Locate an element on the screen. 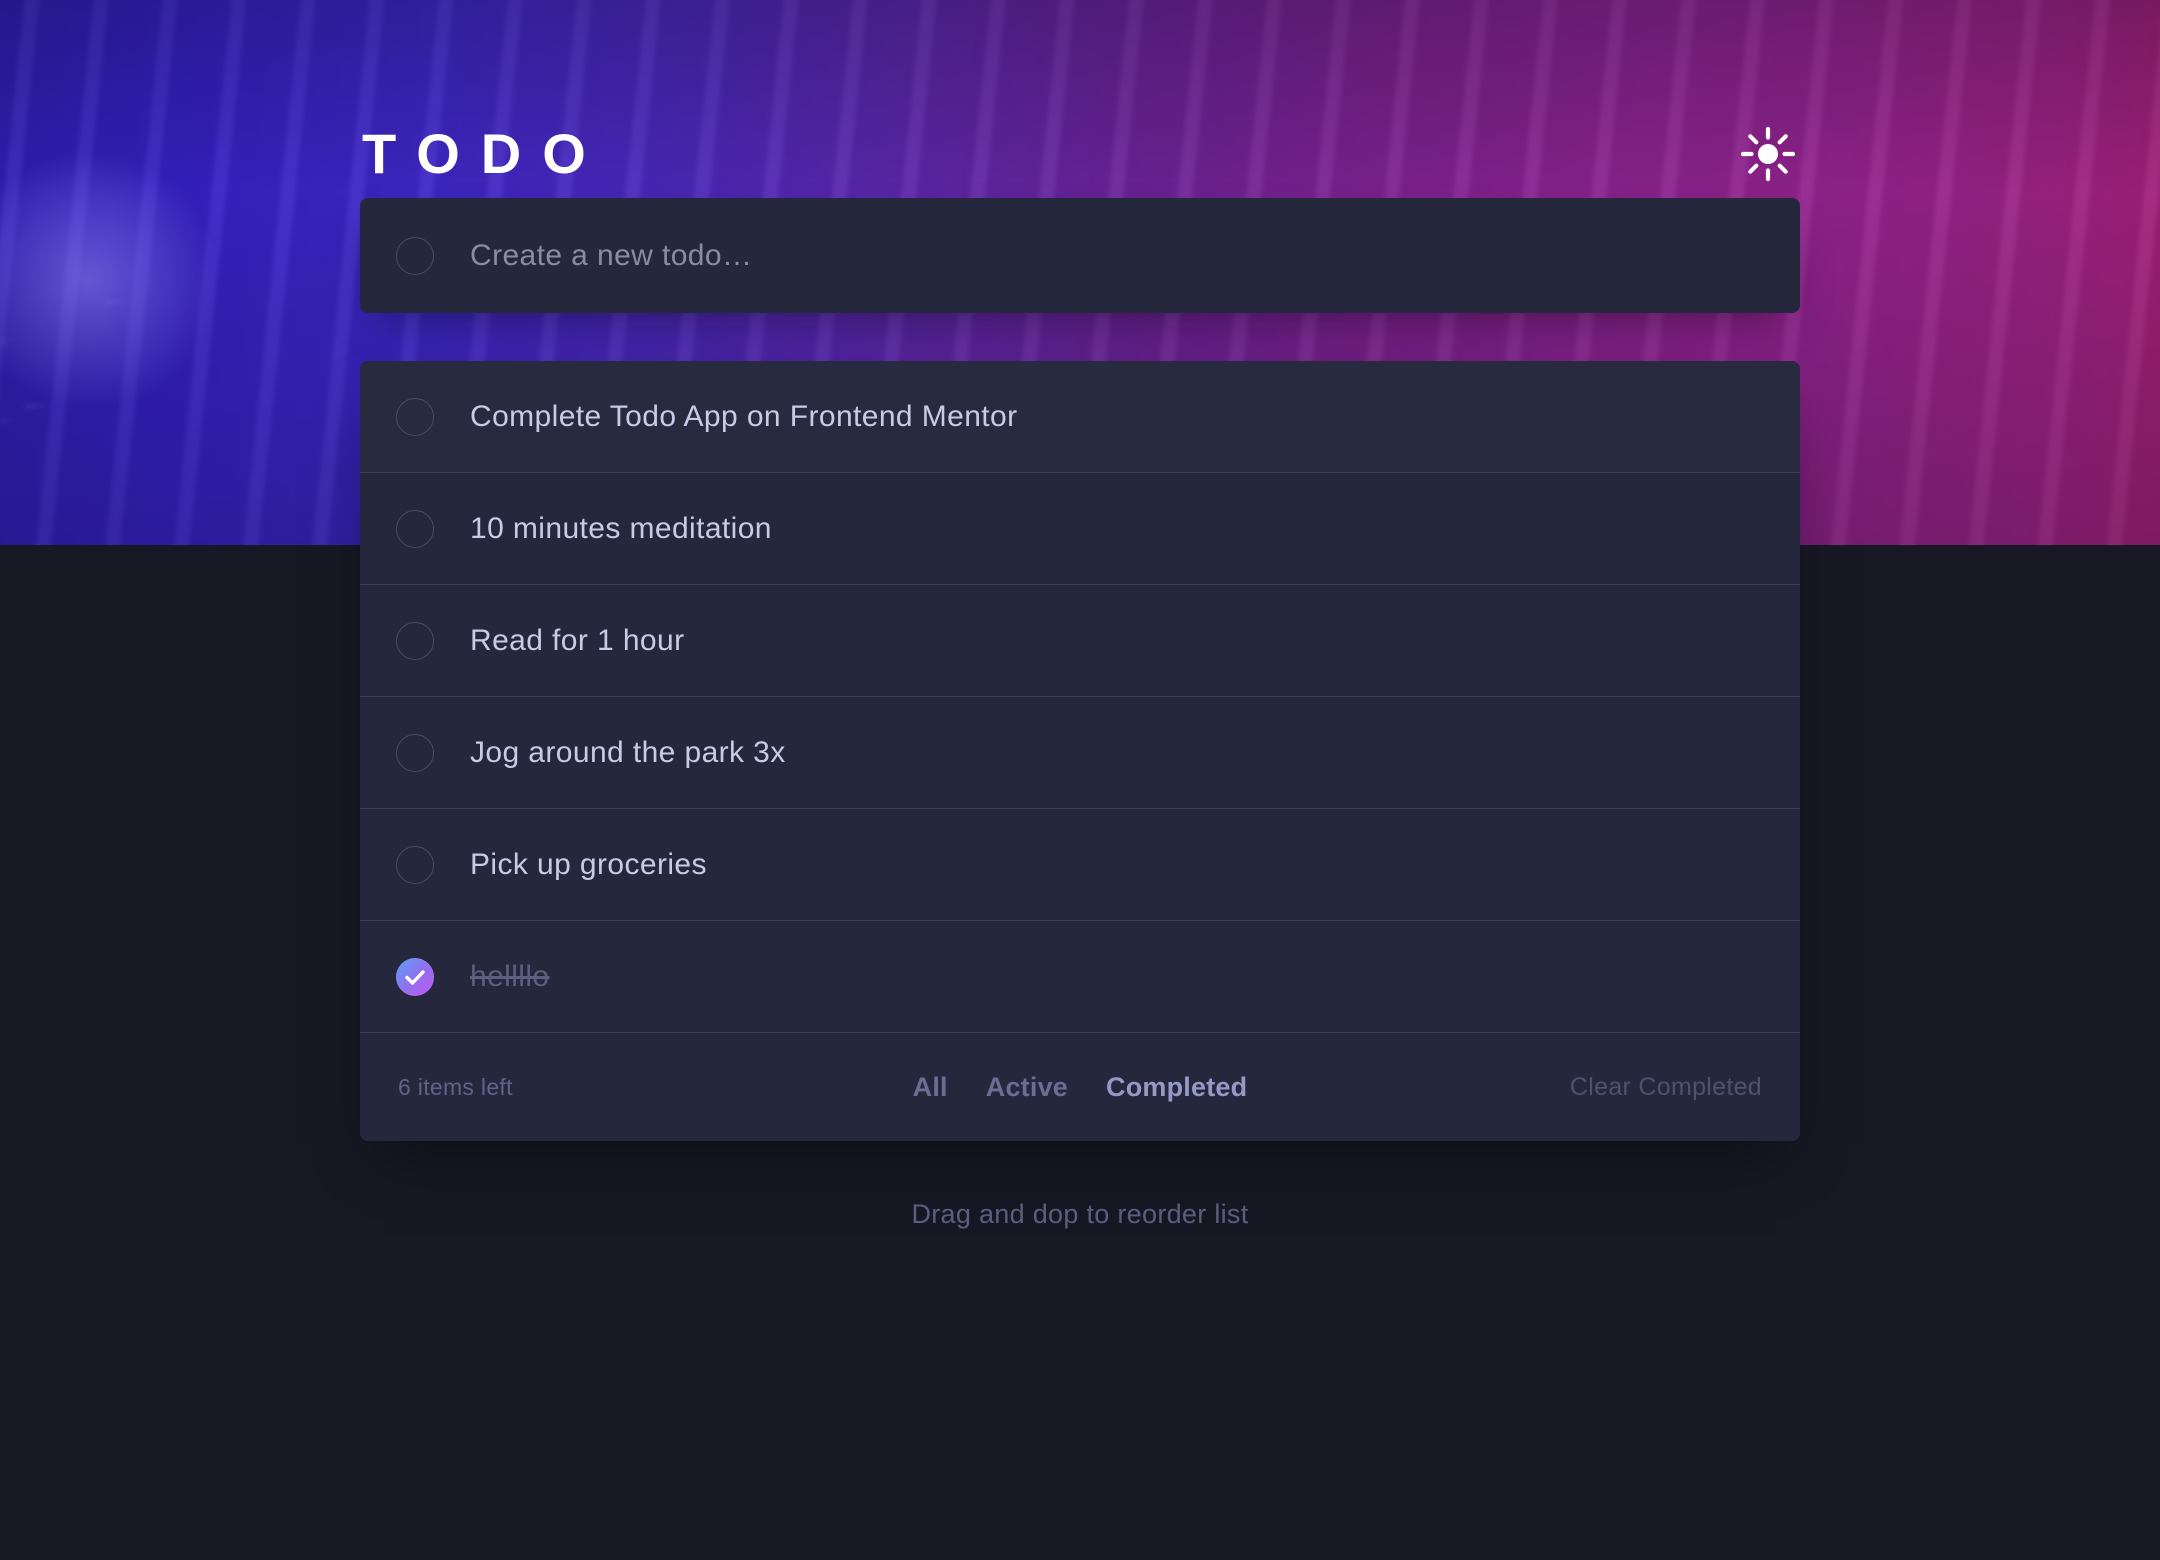 This screenshot has height=1560, width=2160. reorder-hint: Drag and dop to reorder list is located at coordinates (1080, 1214).